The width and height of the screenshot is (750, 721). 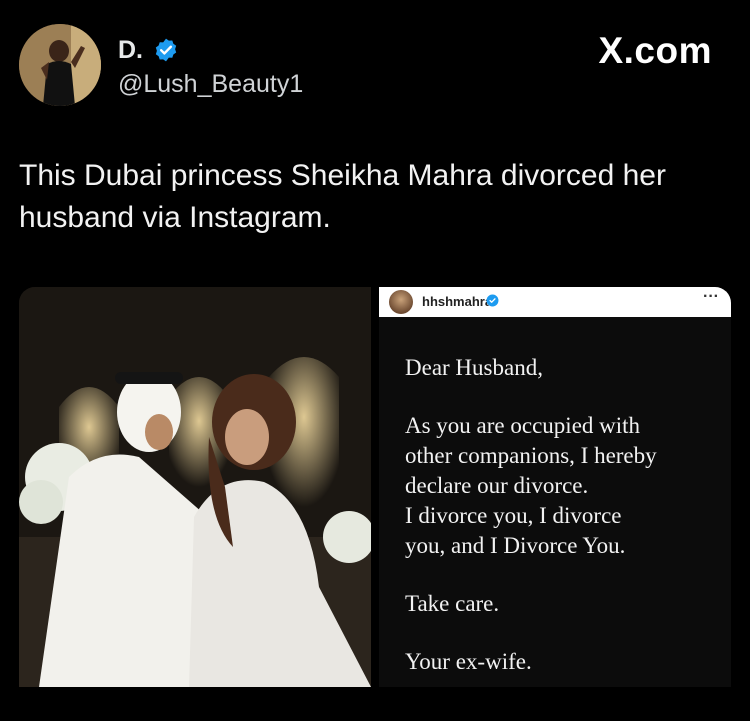 What do you see at coordinates (457, 301) in the screenshot?
I see `instagram-username: hhshmahra` at bounding box center [457, 301].